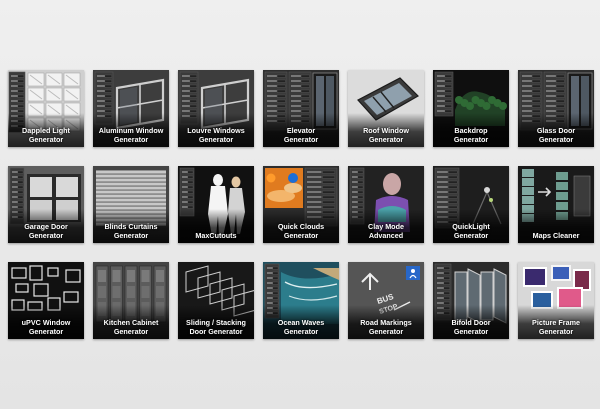 The height and width of the screenshot is (409, 600). What do you see at coordinates (216, 130) in the screenshot?
I see `product-title-line: Louvre Windows` at bounding box center [216, 130].